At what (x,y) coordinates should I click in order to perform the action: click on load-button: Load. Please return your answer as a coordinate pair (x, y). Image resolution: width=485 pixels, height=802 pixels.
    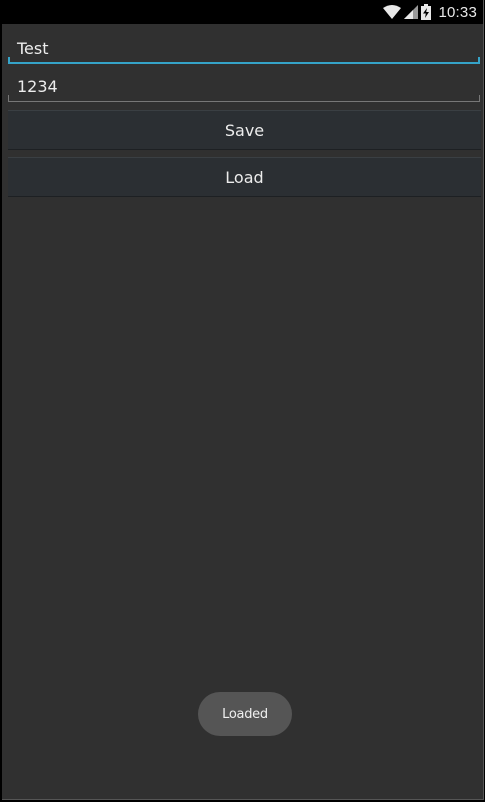
    Looking at the image, I should click on (244, 177).